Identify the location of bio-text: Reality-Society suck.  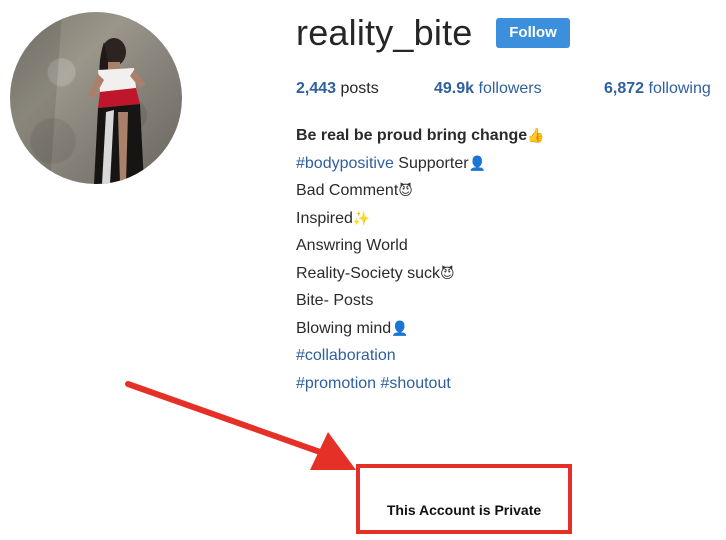
(368, 273).